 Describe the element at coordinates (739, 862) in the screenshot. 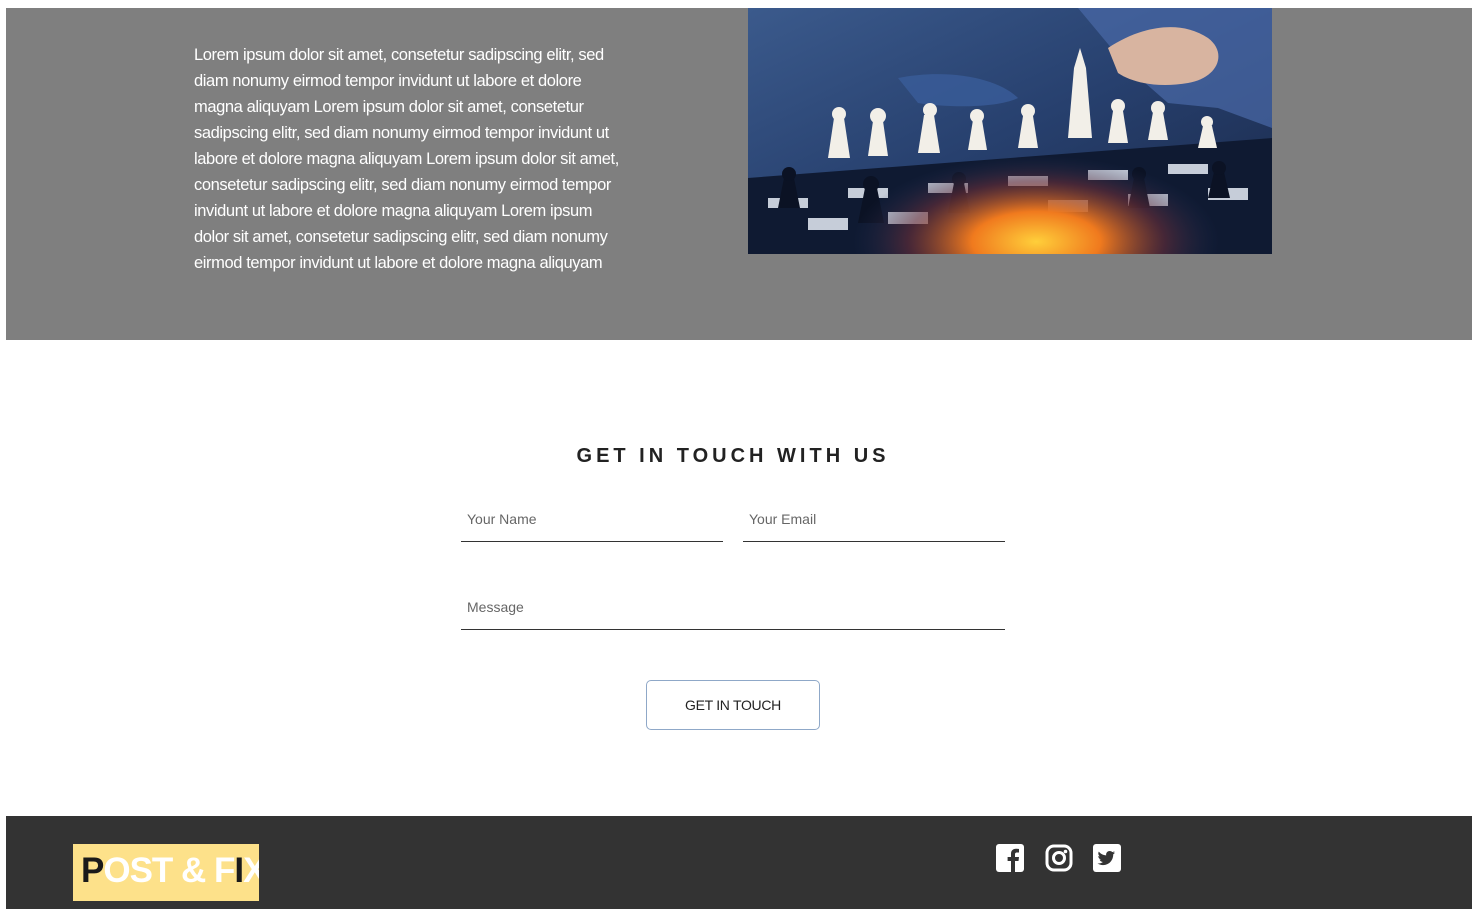

I see `footer: POST & FIX` at that location.